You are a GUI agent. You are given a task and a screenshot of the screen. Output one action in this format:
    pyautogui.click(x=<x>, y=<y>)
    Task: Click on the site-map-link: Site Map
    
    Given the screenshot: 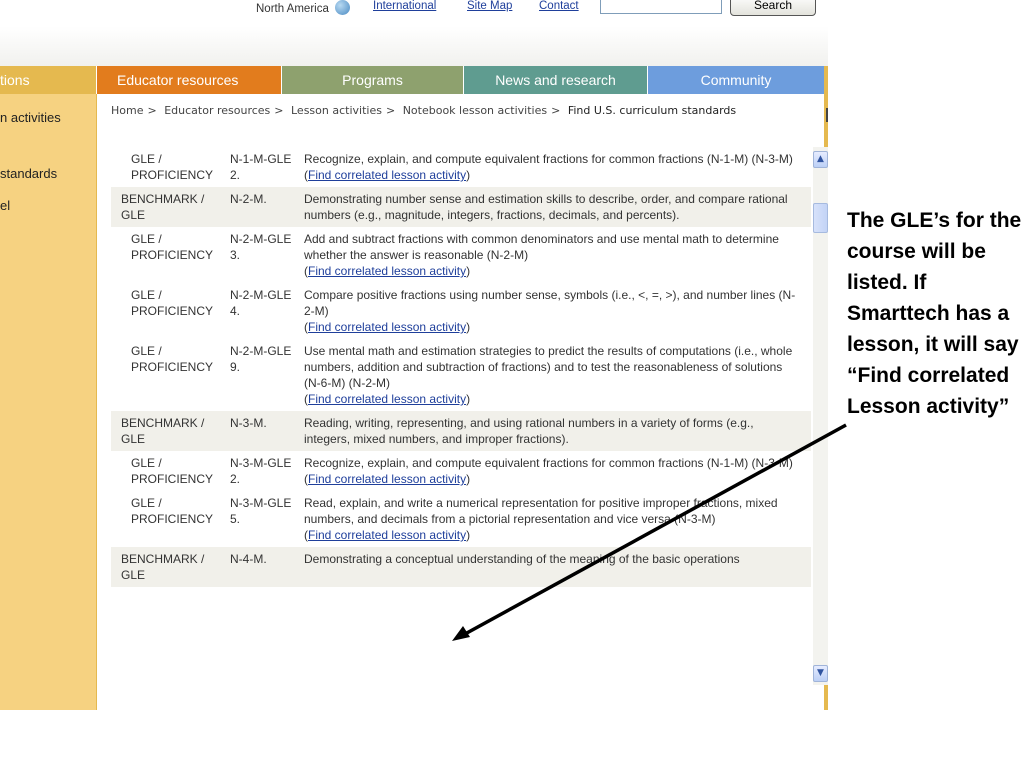 What is the action you would take?
    pyautogui.click(x=489, y=6)
    